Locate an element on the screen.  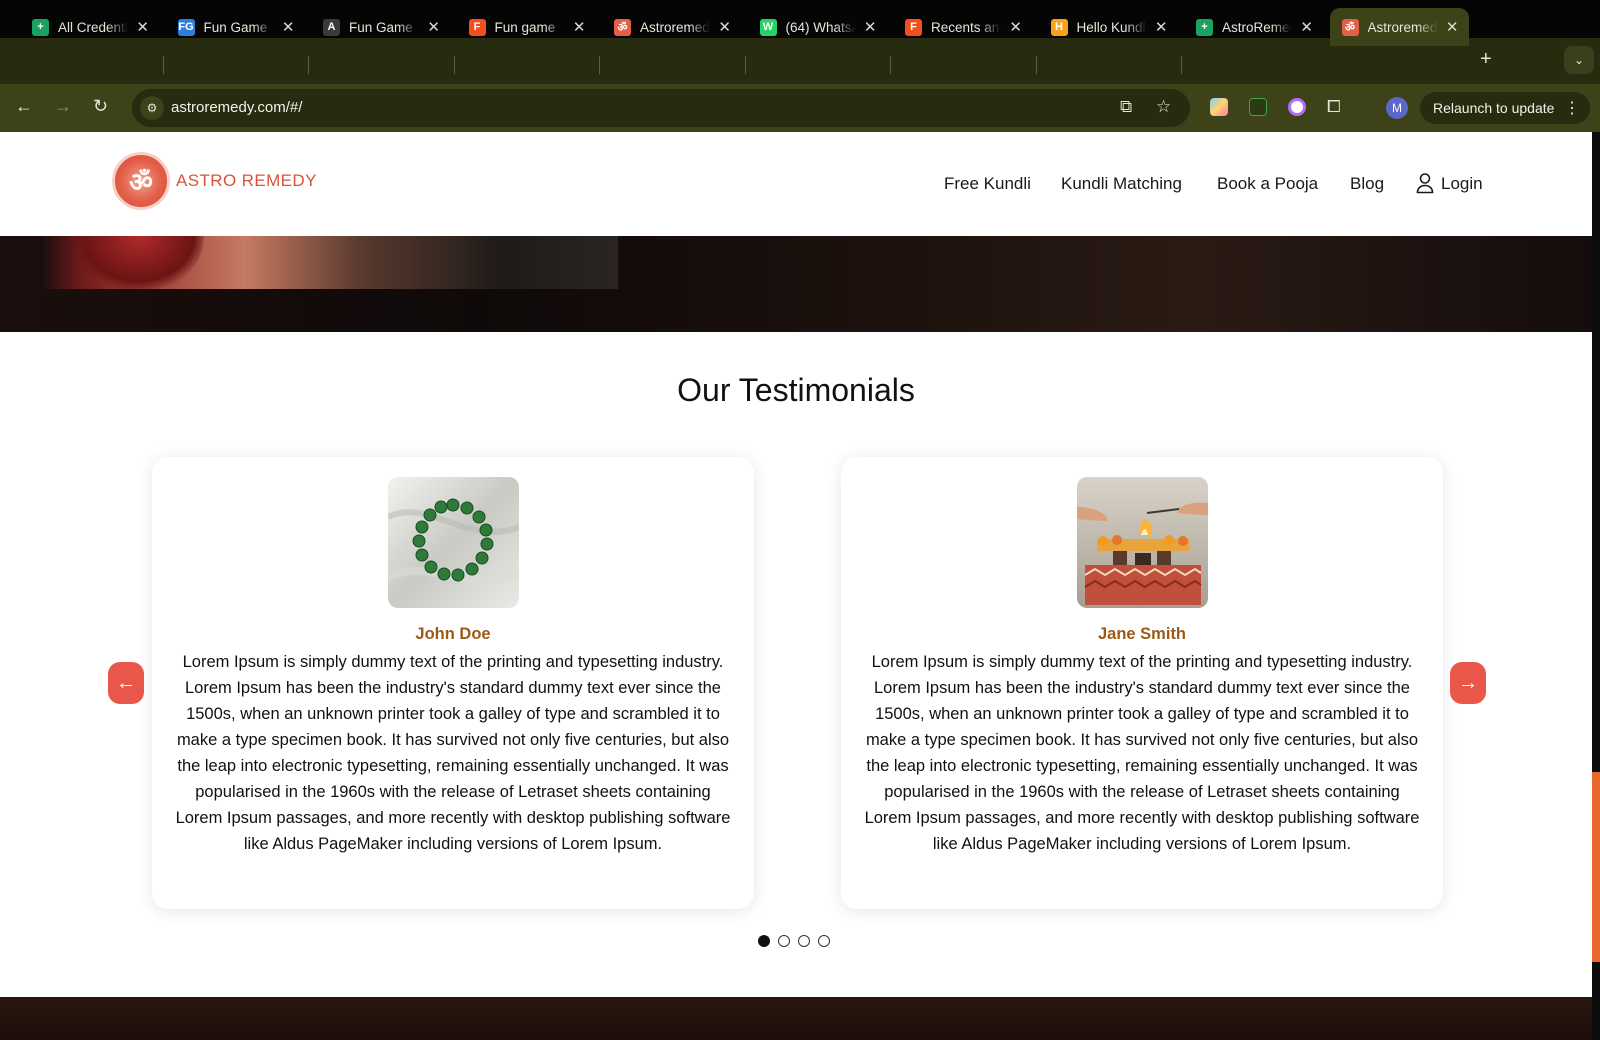
tab-favicon-icon: FG is located at coordinates (186, 27).